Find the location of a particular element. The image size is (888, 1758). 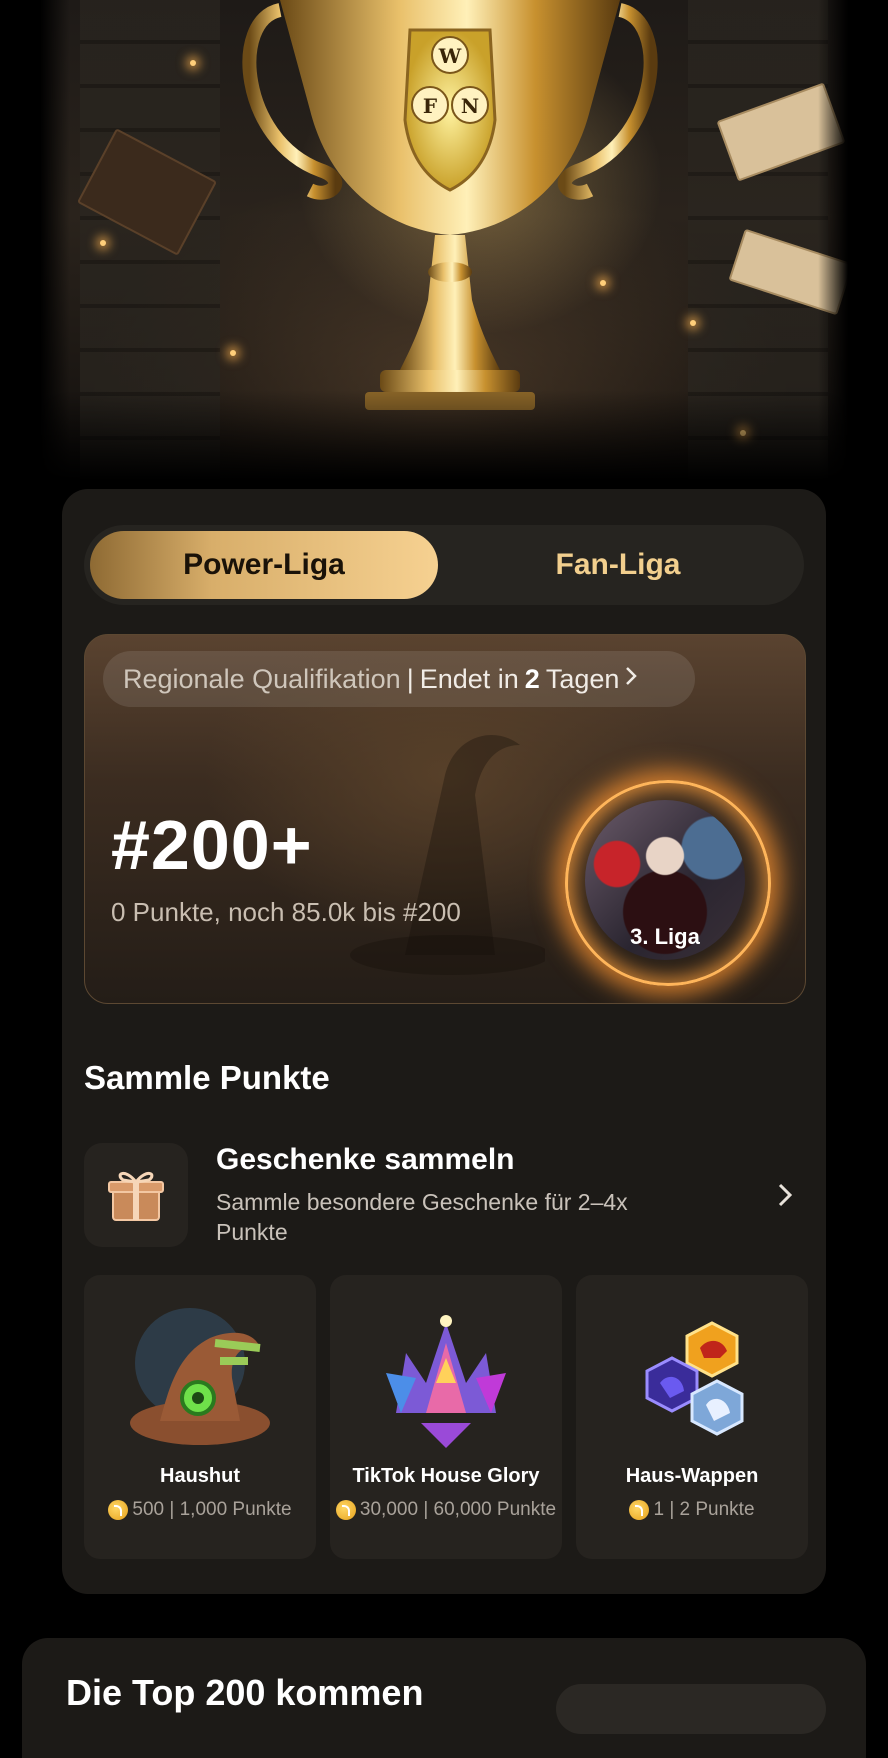

gift-points-text: 1 | 2 Punkte is located at coordinates (704, 1509).